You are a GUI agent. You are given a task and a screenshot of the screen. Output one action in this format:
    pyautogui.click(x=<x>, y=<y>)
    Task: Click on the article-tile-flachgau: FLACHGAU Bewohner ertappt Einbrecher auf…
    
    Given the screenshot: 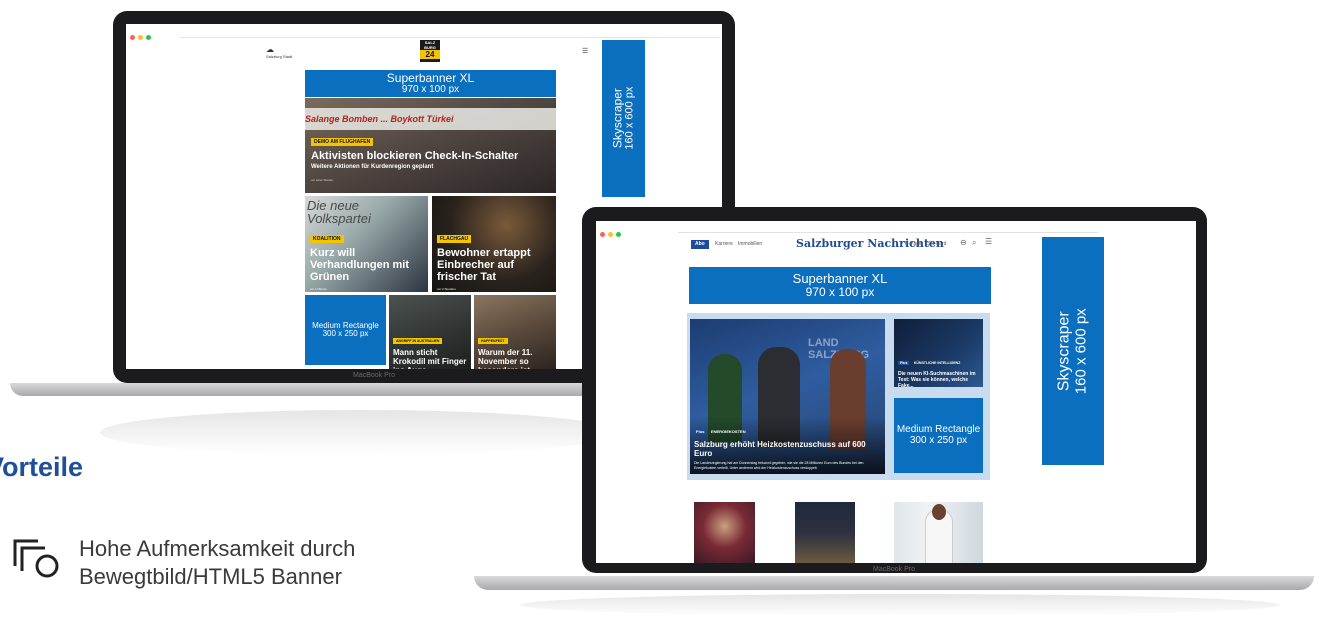 What is the action you would take?
    pyautogui.click(x=494, y=244)
    